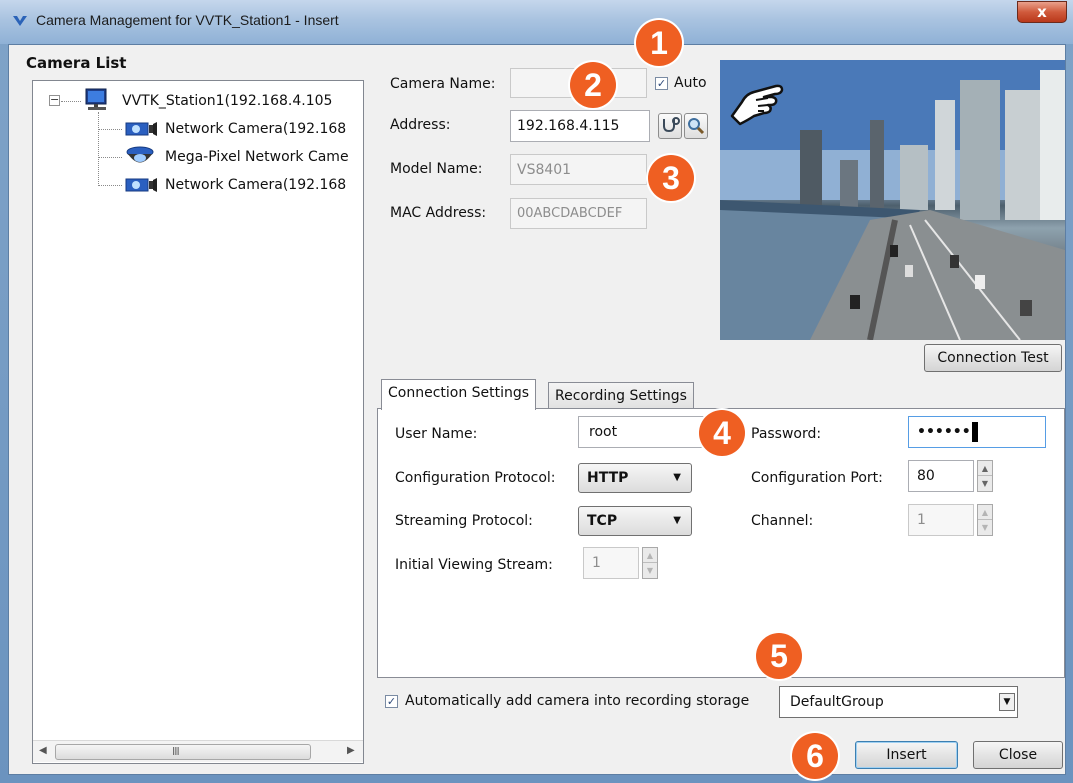  Describe the element at coordinates (43, 750) in the screenshot. I see `scroll-left-icon: ◀` at that location.